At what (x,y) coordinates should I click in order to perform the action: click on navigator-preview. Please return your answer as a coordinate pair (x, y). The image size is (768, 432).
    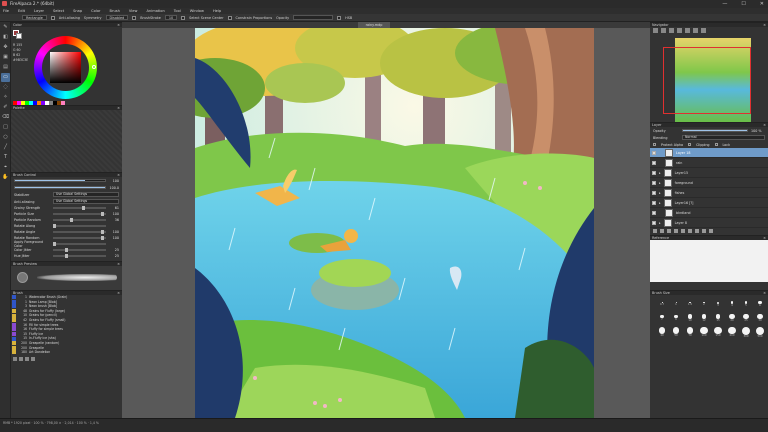
    Looking at the image, I should click on (709, 79).